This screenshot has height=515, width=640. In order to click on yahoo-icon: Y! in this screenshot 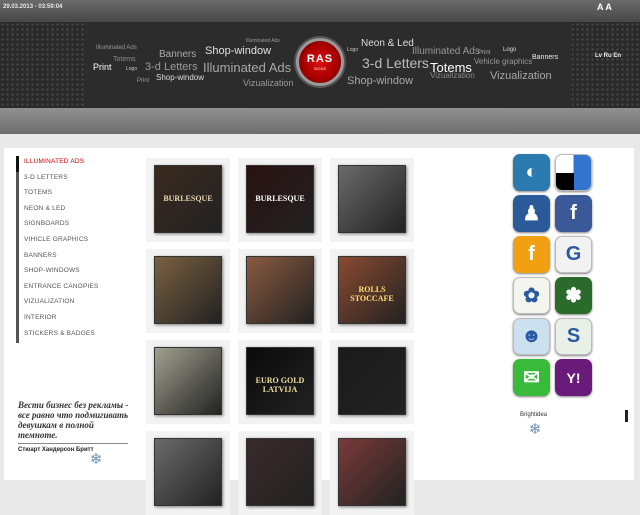, I will do `click(573, 377)`.